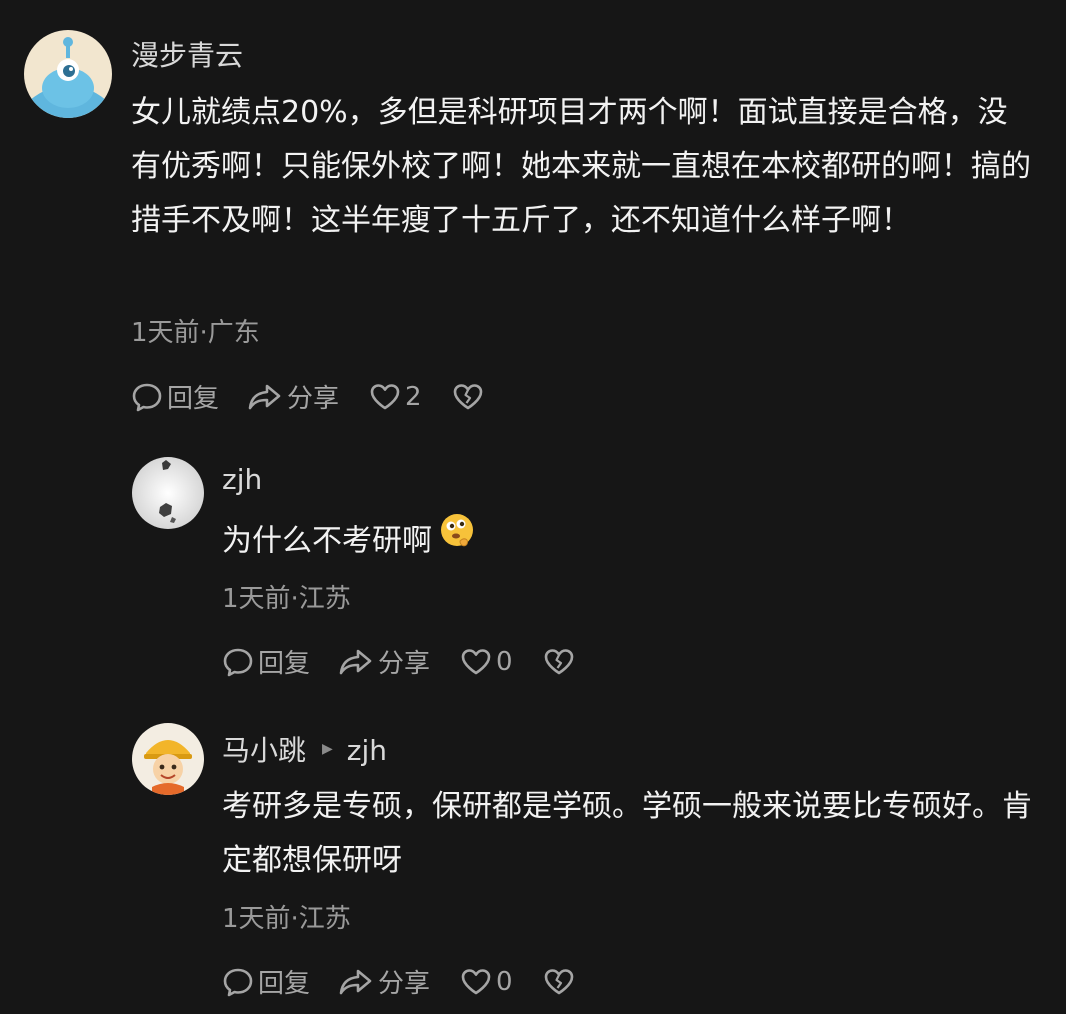 The width and height of the screenshot is (1066, 1014). I want to click on thinking-face-emoji, so click(457, 539).